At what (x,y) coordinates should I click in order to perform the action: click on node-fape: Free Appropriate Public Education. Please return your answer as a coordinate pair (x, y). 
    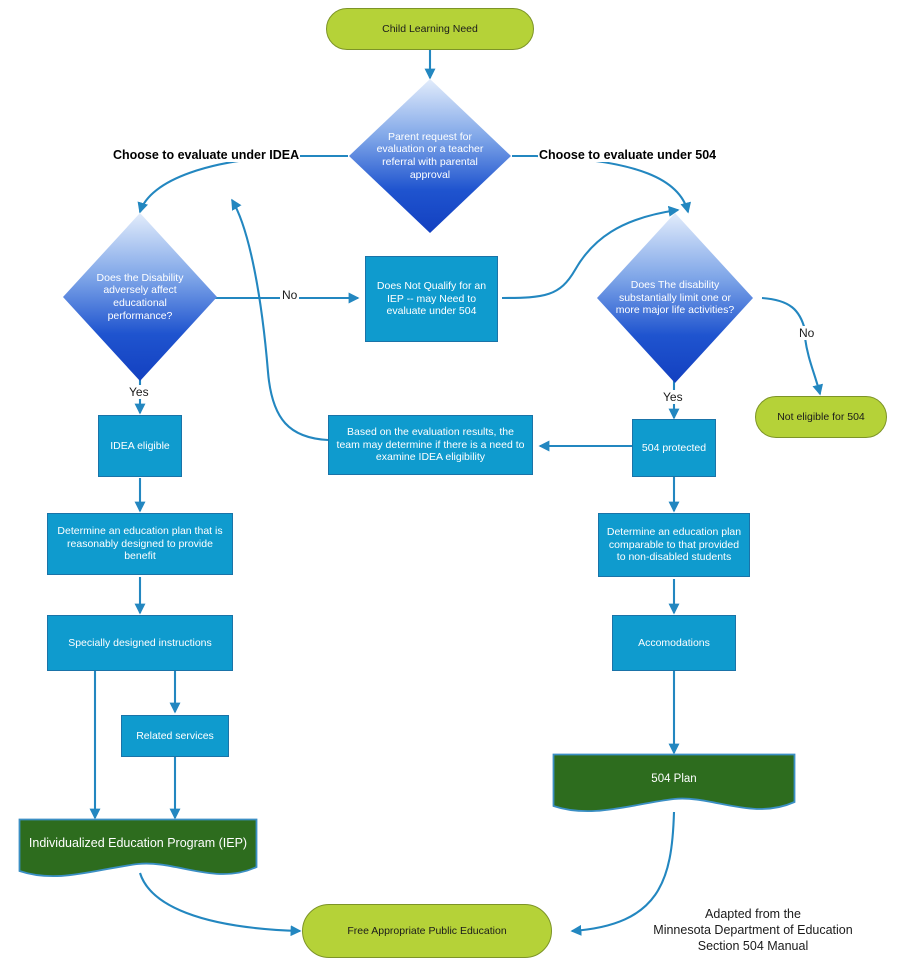
    Looking at the image, I should click on (427, 931).